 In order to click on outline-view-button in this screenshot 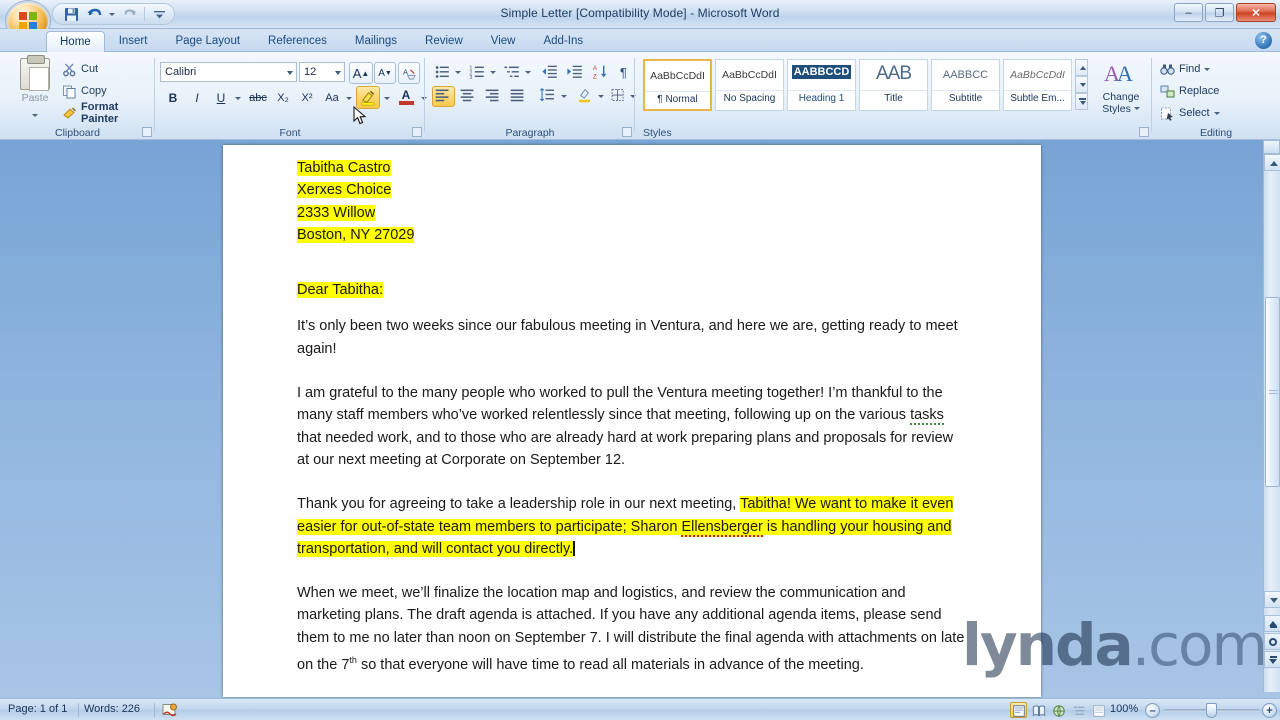, I will do `click(1078, 710)`.